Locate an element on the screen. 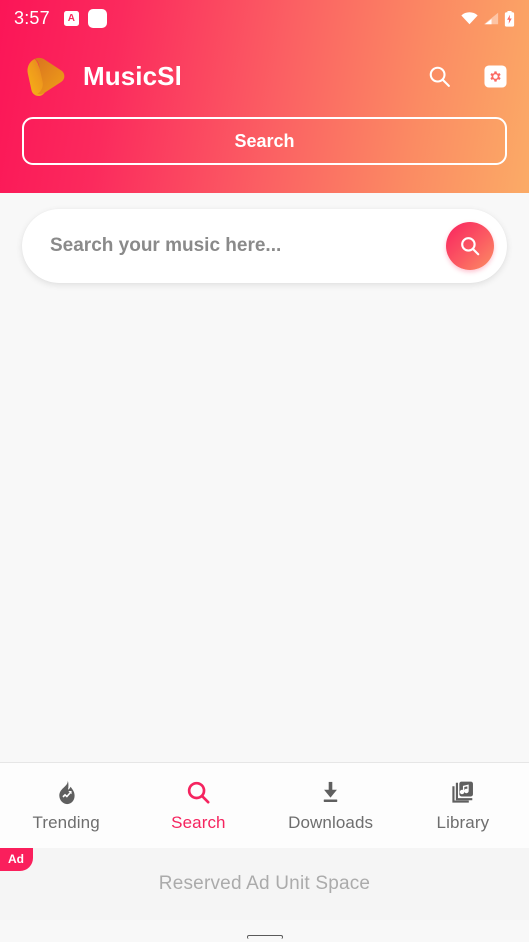  battery-charging-icon is located at coordinates (509, 18).